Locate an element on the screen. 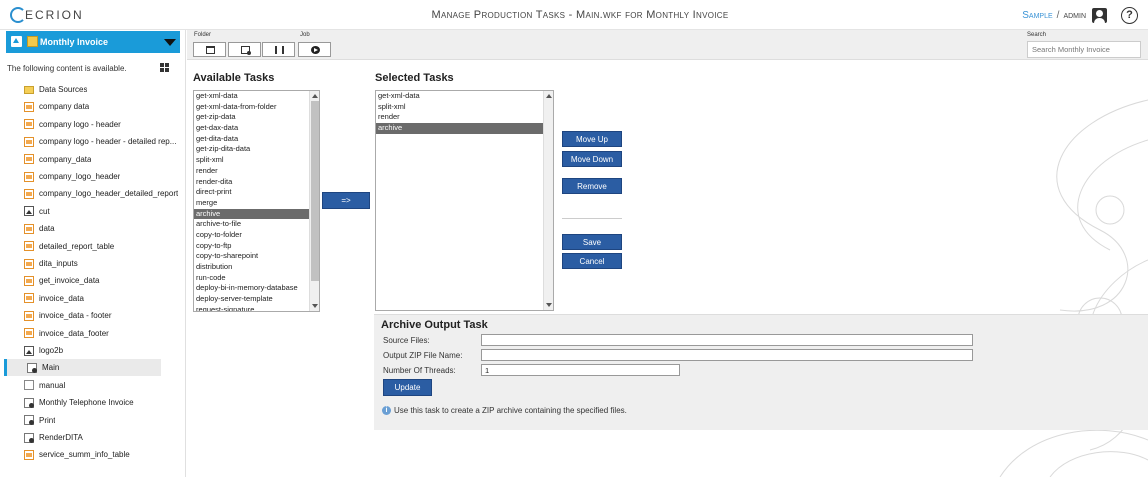 The height and width of the screenshot is (477, 1148). tree-item: company_logo_header is located at coordinates (102, 176).